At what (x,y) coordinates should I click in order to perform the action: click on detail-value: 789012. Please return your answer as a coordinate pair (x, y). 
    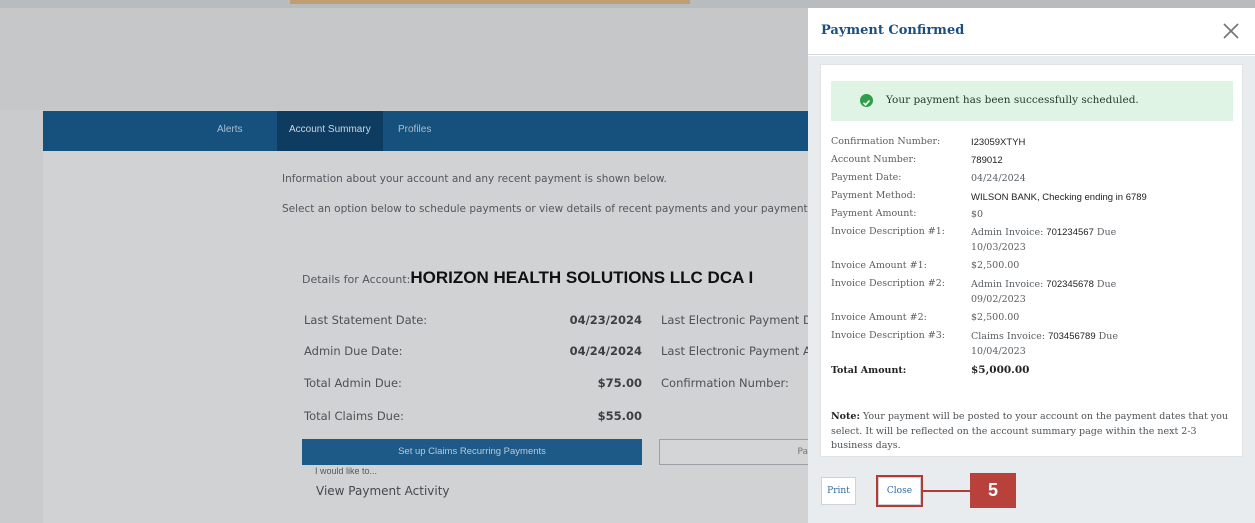
    Looking at the image, I should click on (987, 160).